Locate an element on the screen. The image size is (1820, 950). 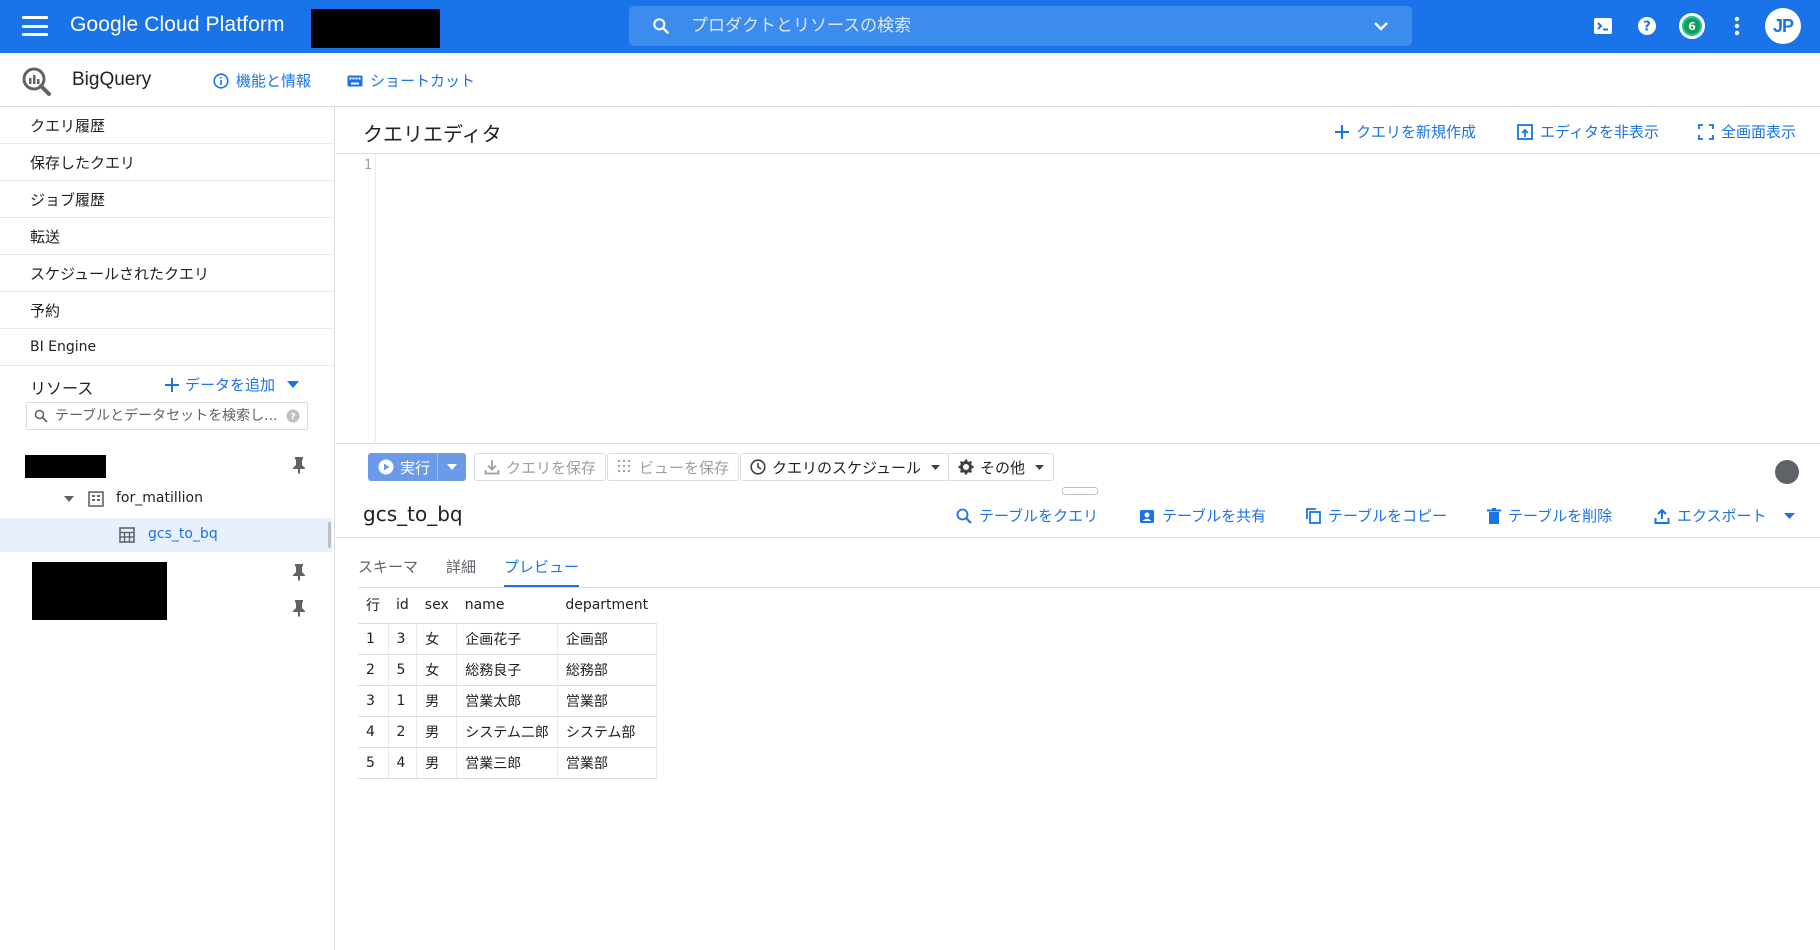
cell-id: 1 is located at coordinates (403, 701).